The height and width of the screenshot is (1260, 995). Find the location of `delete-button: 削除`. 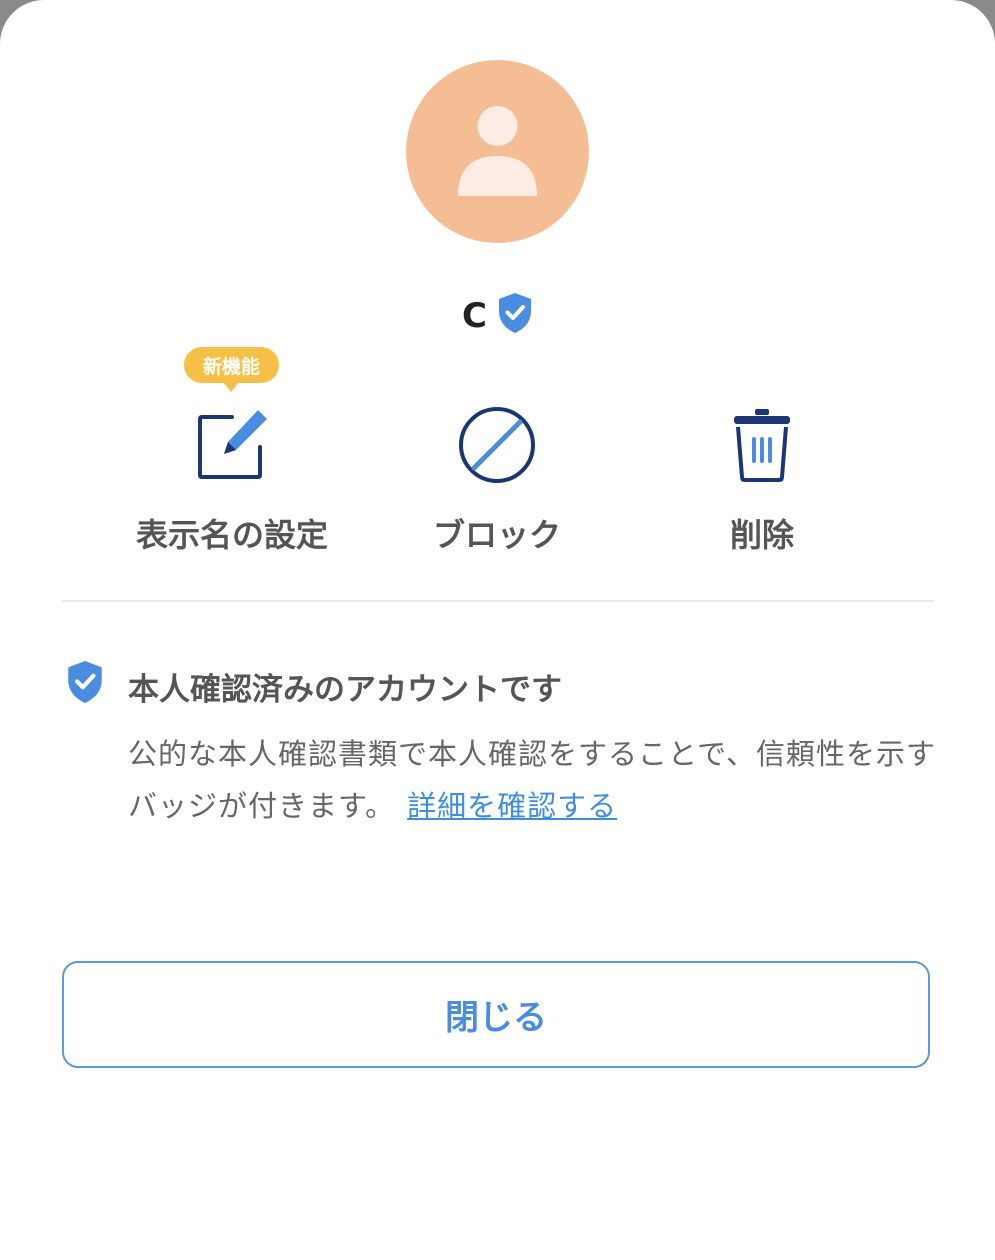

delete-button: 削除 is located at coordinates (762, 480).